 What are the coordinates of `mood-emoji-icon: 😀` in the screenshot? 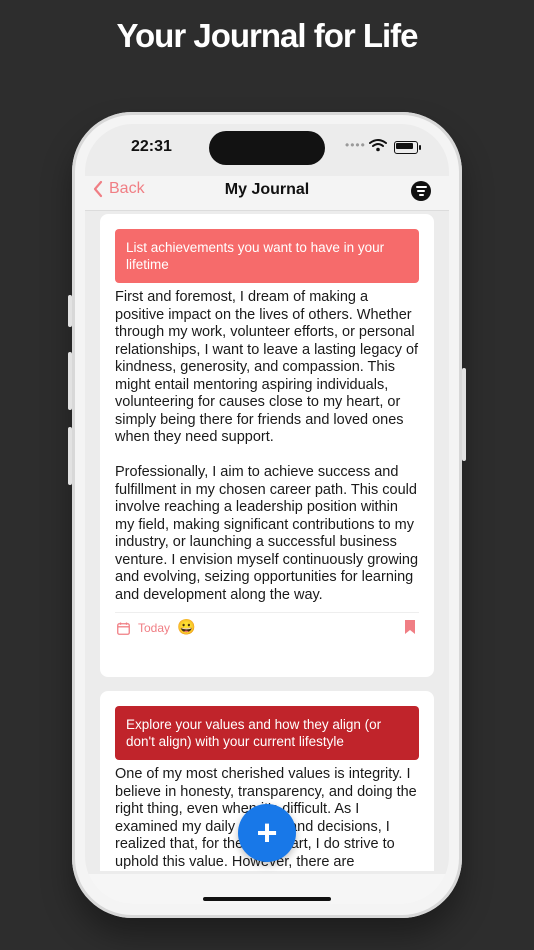 It's located at (186, 627).